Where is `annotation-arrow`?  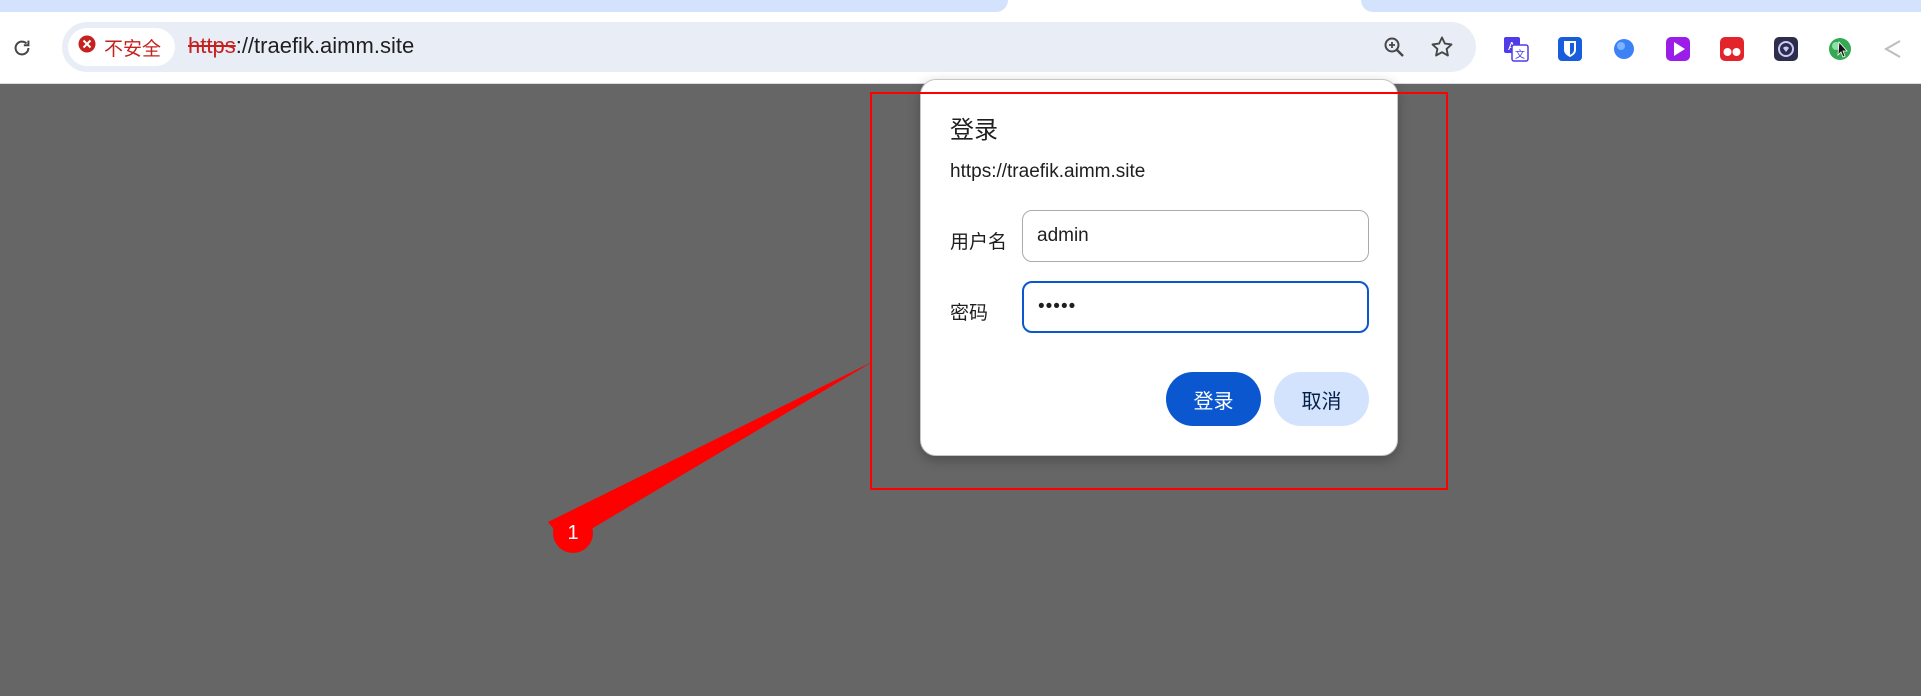 annotation-arrow is located at coordinates (711, 452).